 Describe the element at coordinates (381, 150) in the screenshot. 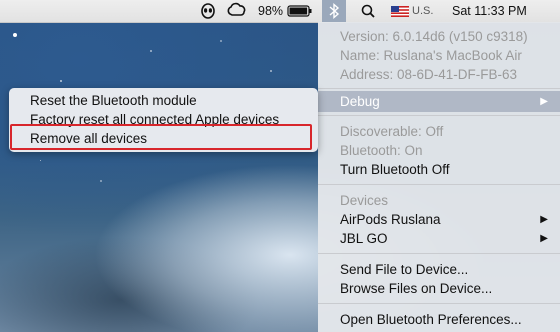

I see `bluetooth-status: Bluetooth: On` at that location.